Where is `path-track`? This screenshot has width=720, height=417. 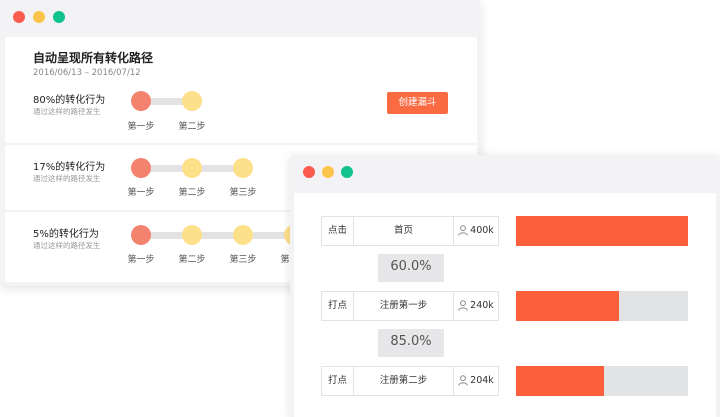
path-track is located at coordinates (221, 235).